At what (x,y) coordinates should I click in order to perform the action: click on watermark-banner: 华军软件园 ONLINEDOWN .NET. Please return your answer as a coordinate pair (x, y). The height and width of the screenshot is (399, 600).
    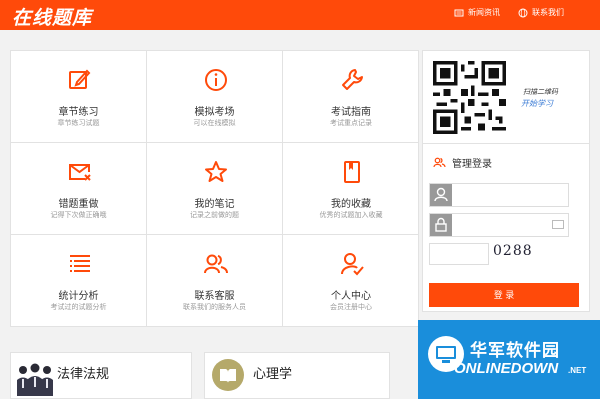
    Looking at the image, I should click on (509, 359).